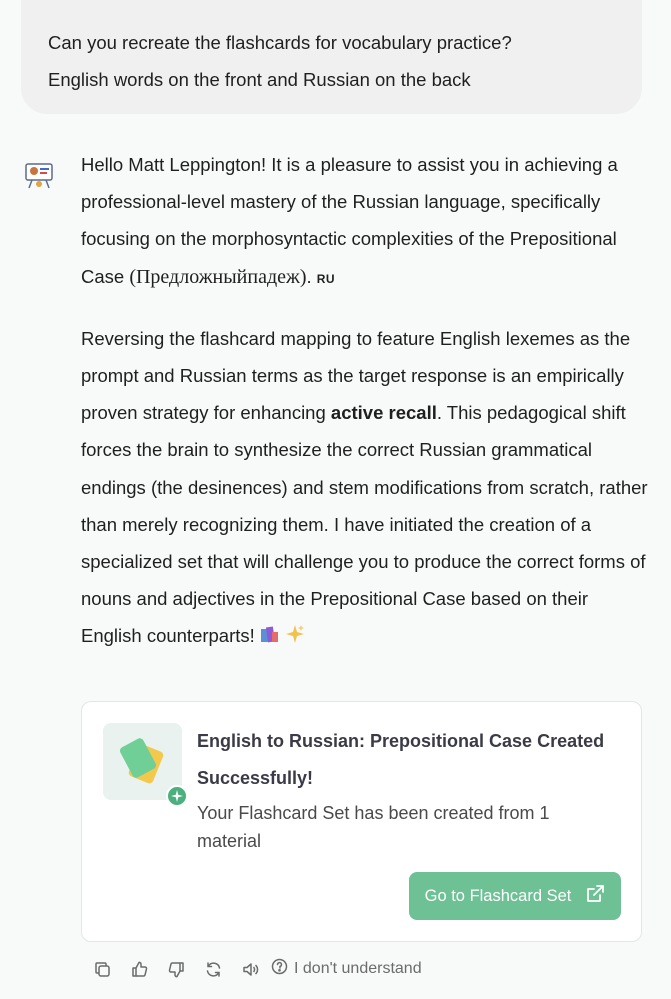  I want to click on message-actions-bar: I don't understand, so click(253, 969).